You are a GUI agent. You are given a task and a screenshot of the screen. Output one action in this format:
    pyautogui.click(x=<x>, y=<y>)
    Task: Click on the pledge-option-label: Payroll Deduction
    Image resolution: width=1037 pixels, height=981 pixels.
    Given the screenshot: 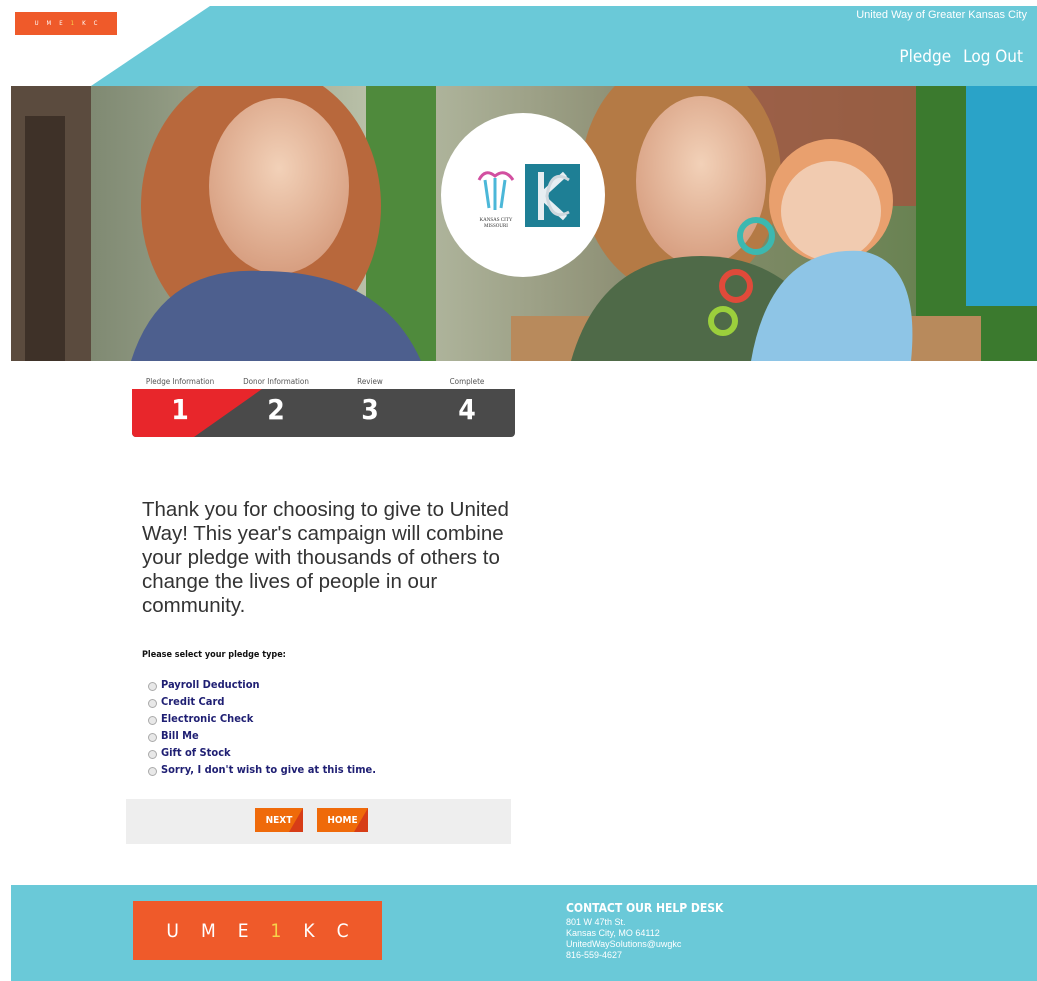 What is the action you would take?
    pyautogui.click(x=210, y=684)
    